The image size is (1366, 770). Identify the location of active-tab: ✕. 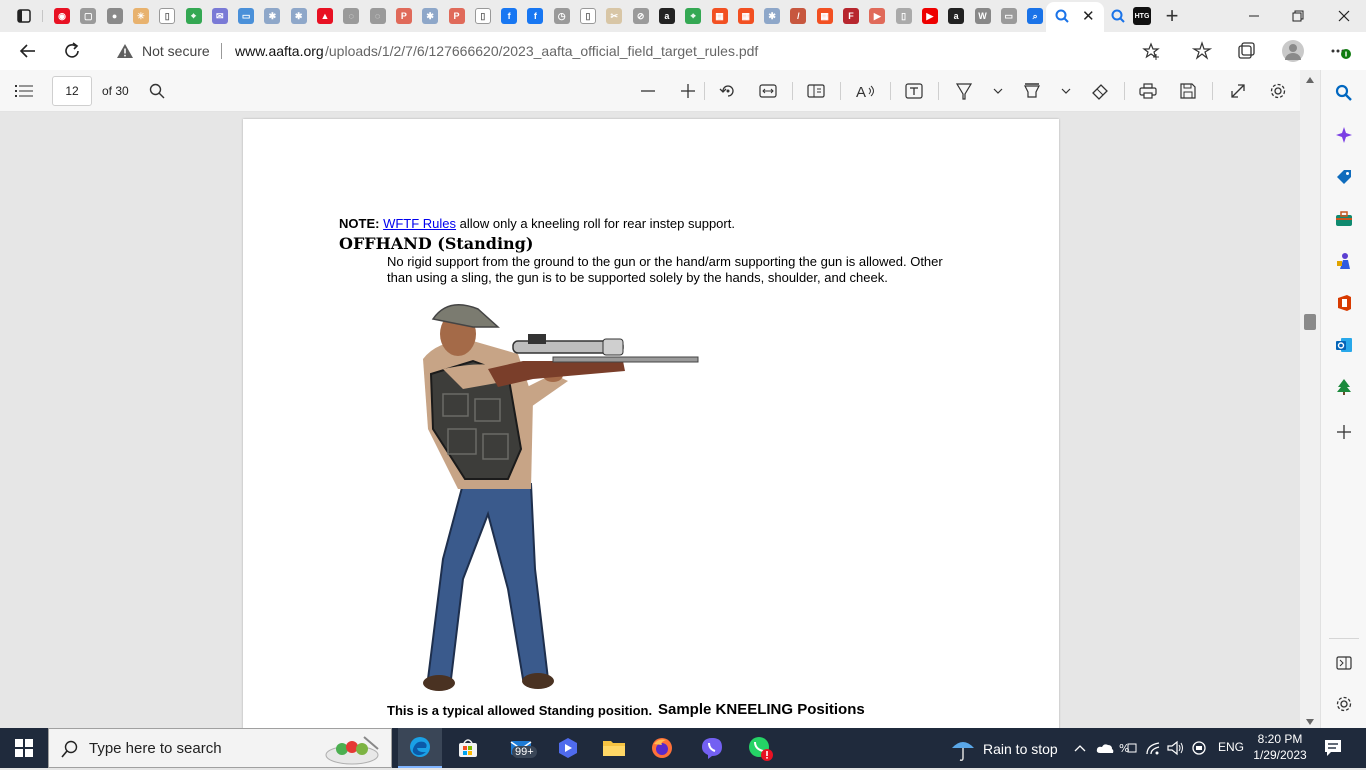
(1075, 17).